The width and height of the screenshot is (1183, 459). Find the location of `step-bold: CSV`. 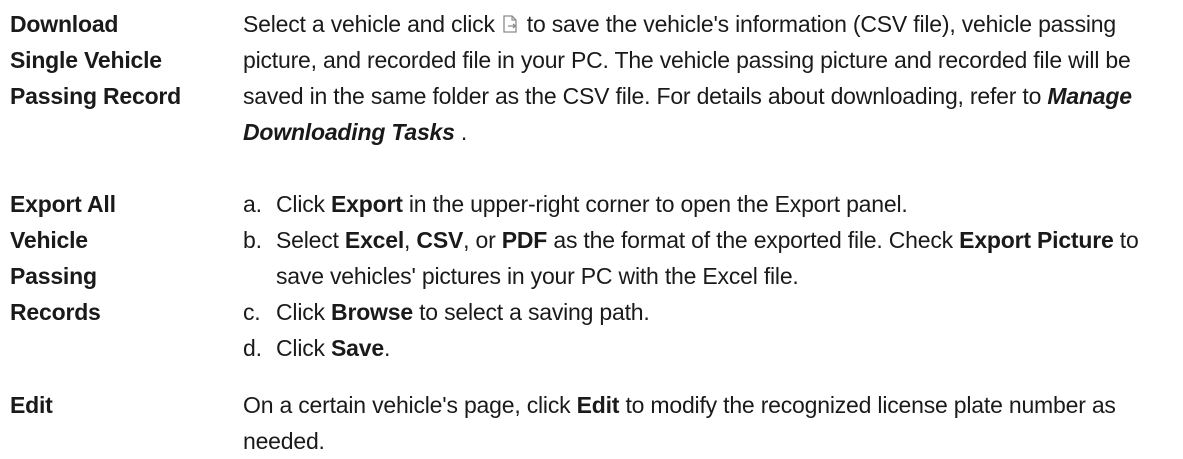

step-bold: CSV is located at coordinates (440, 240).